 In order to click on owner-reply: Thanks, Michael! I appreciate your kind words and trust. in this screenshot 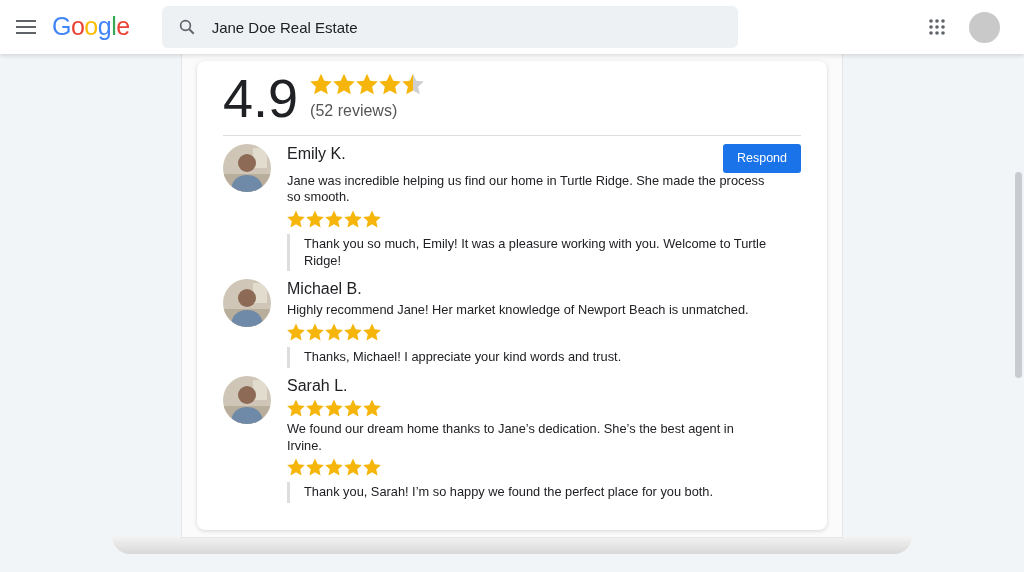, I will do `click(544, 357)`.